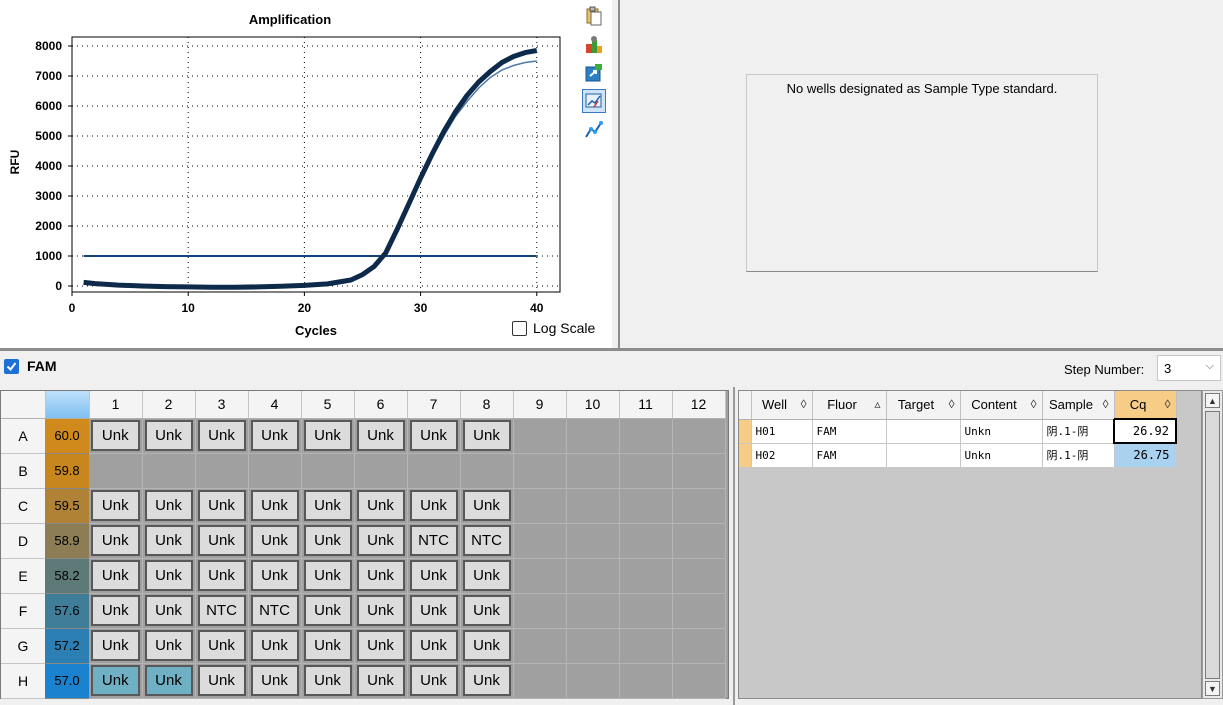 Image resolution: width=1223 pixels, height=705 pixels. What do you see at coordinates (434, 541) in the screenshot?
I see `plate-cell: NTC` at bounding box center [434, 541].